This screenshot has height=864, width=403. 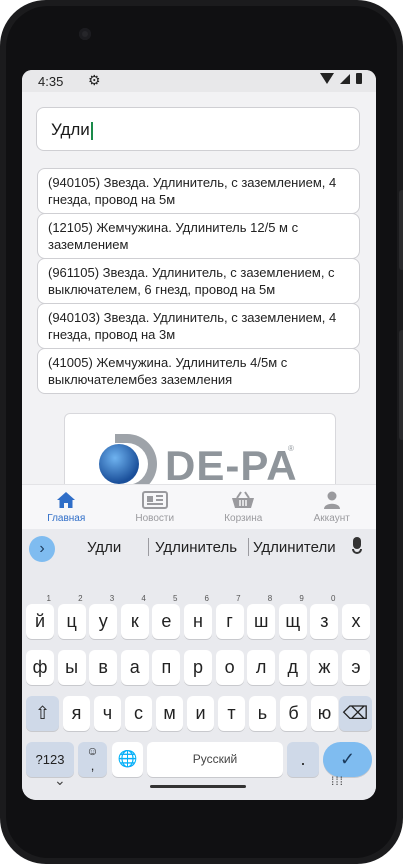 I want to click on key-label: я, so click(x=76, y=713).